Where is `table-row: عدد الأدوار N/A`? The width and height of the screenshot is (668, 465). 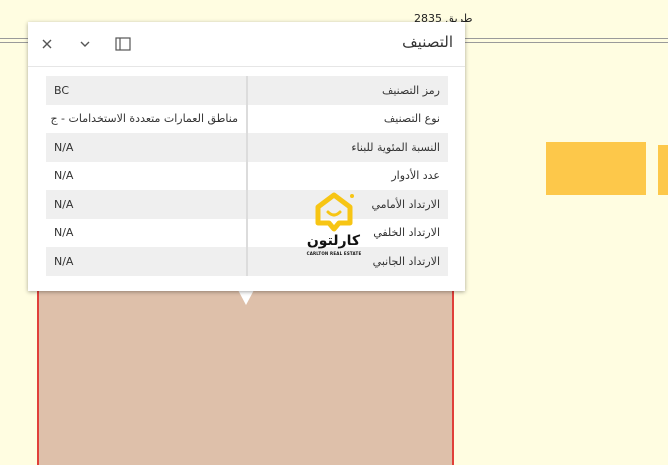
table-row: عدد الأدوار N/A is located at coordinates (247, 175).